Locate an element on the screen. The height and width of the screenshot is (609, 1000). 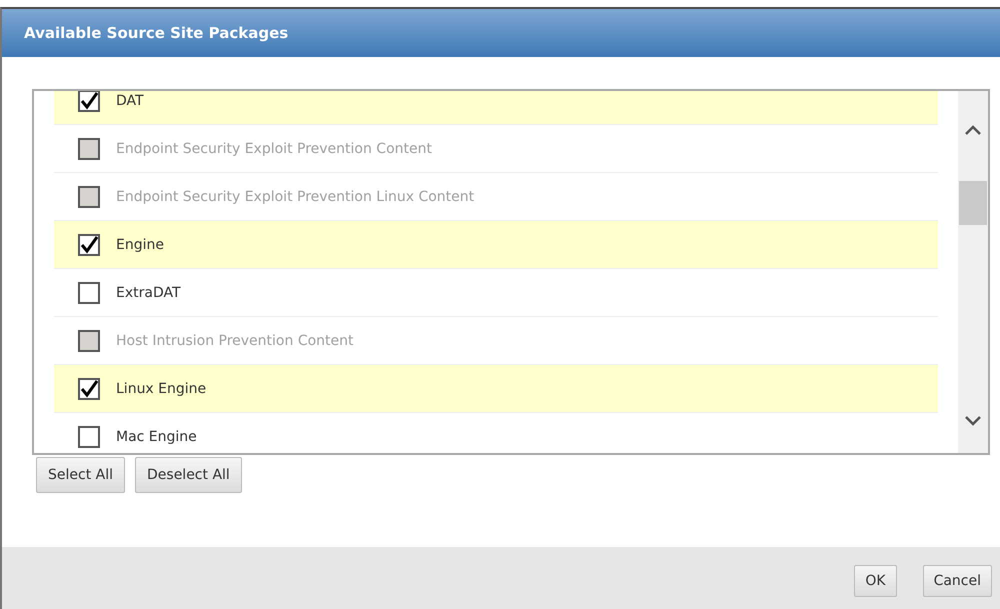
dialog-title: Available Source Site Packages is located at coordinates (156, 33).